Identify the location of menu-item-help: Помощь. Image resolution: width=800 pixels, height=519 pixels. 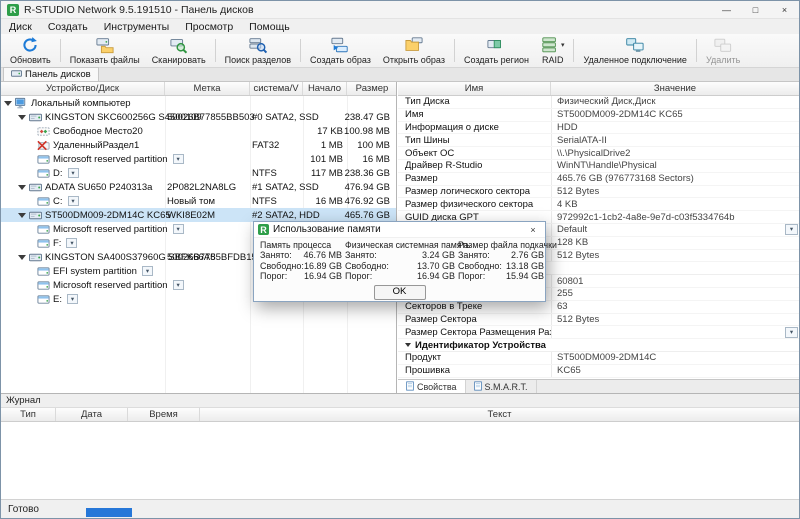
(269, 26).